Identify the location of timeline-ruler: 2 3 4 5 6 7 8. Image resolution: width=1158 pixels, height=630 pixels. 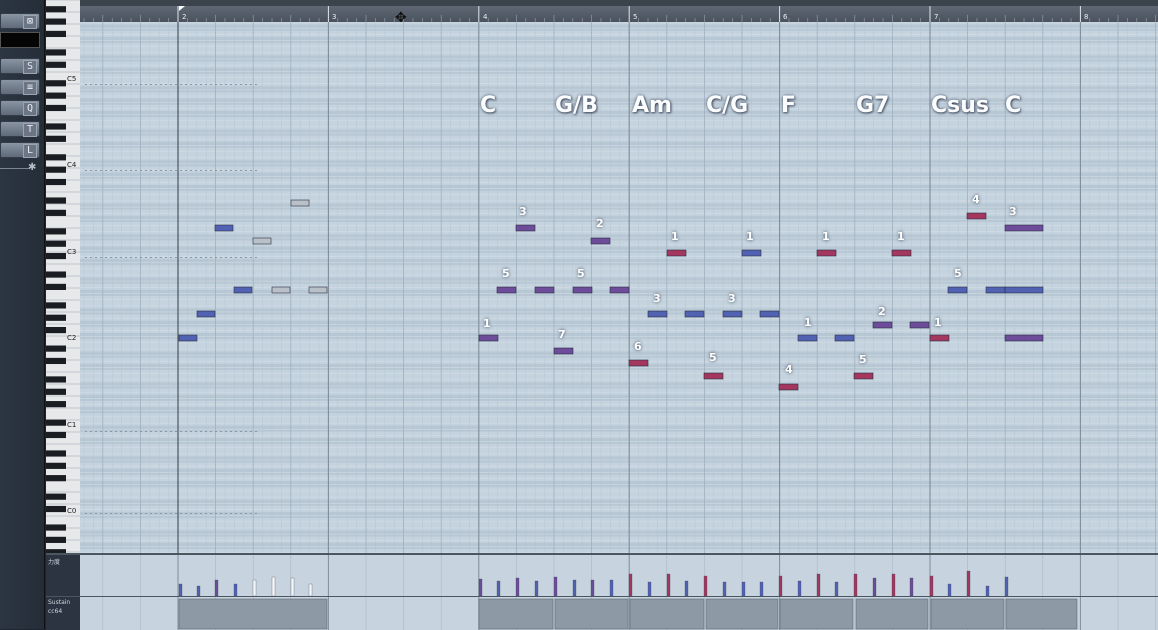
(619, 14).